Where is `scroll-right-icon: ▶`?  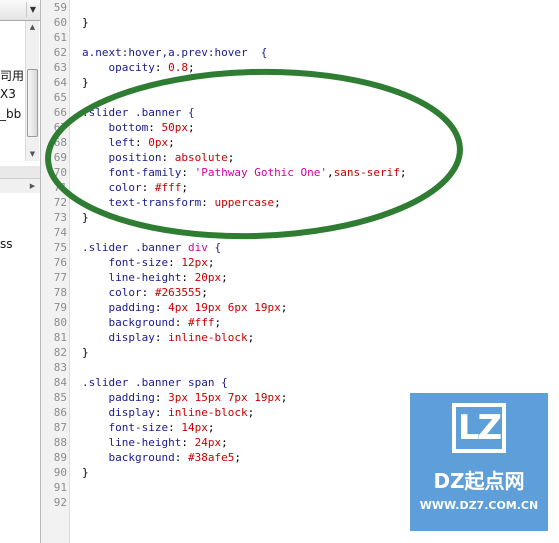
scroll-right-icon: ▶ is located at coordinates (32, 186).